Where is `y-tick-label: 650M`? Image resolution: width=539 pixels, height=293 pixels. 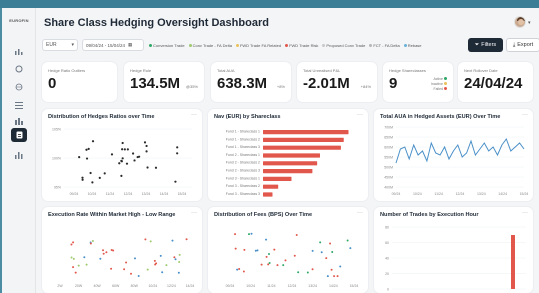
y-tick-label: 650M is located at coordinates (388, 138).